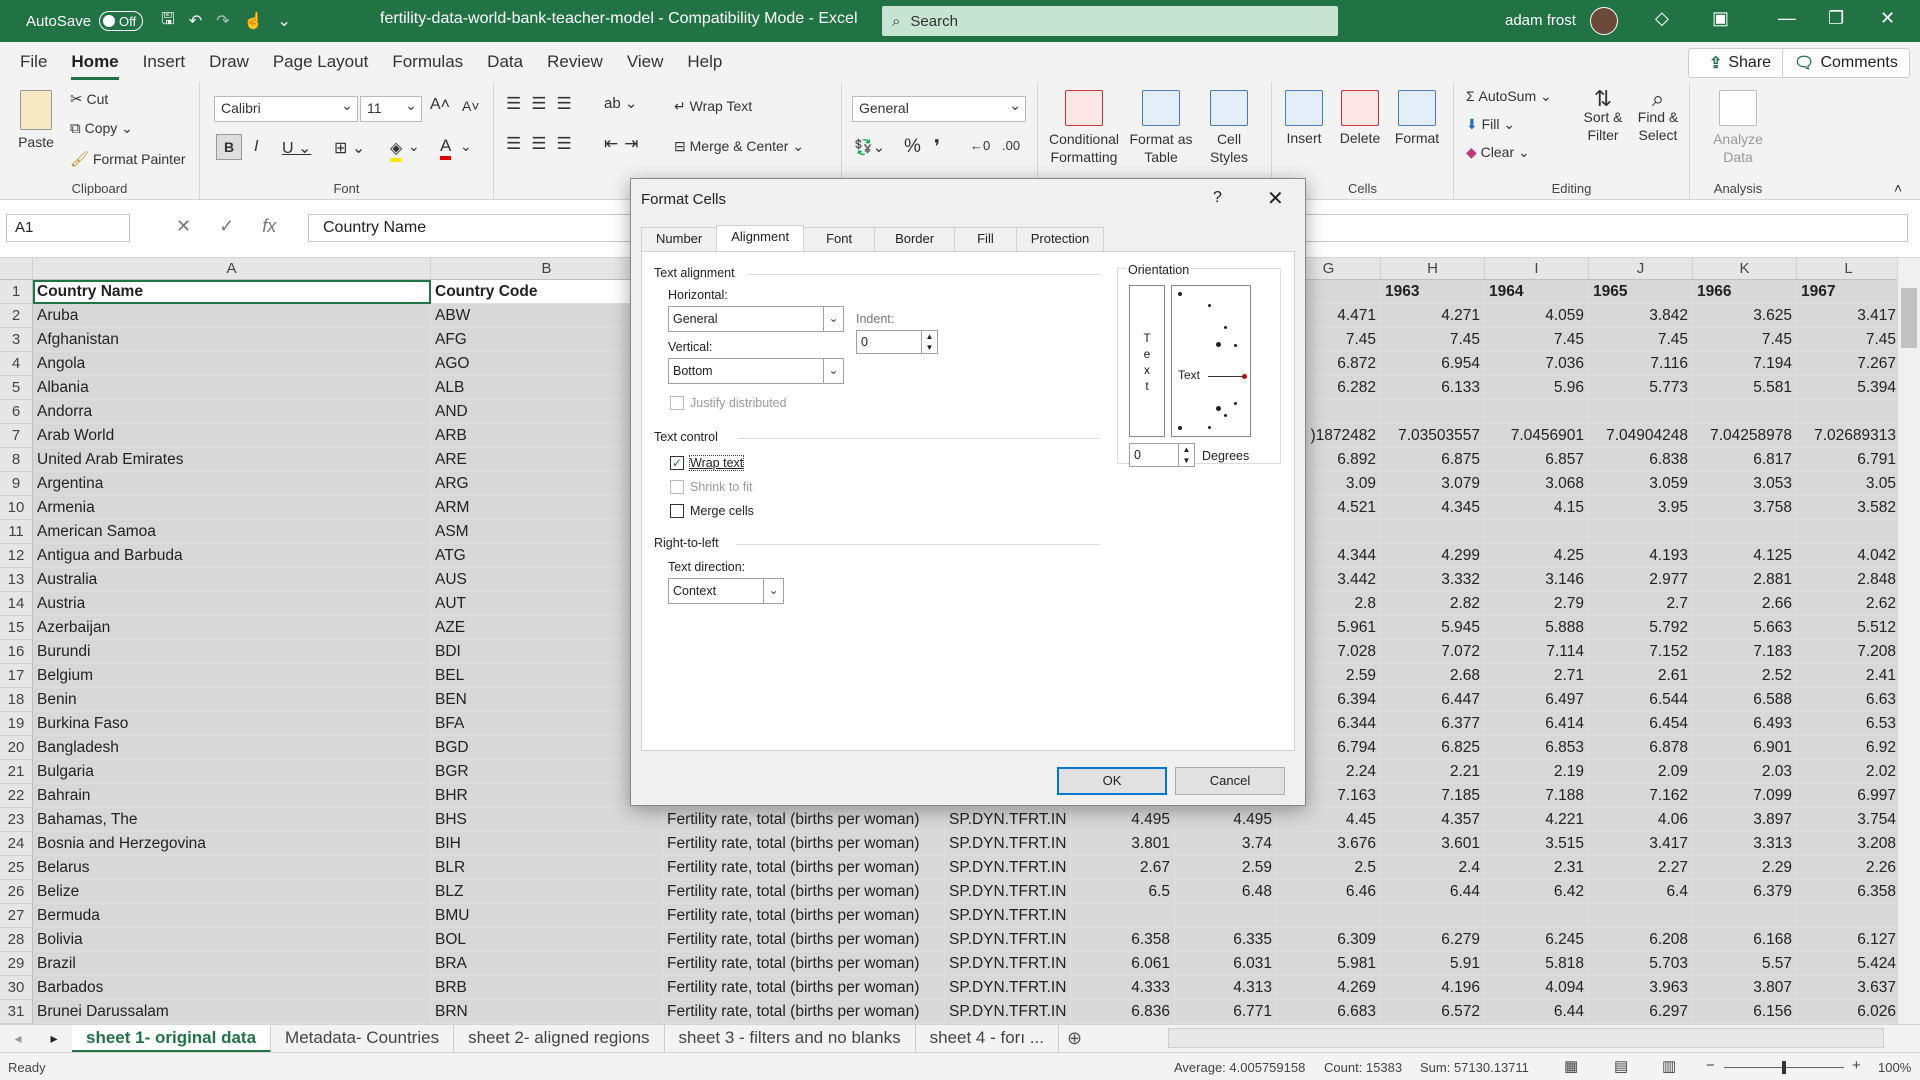 The width and height of the screenshot is (1920, 1080). Describe the element at coordinates (1360, 118) in the screenshot. I see `delete-button: Delete` at that location.